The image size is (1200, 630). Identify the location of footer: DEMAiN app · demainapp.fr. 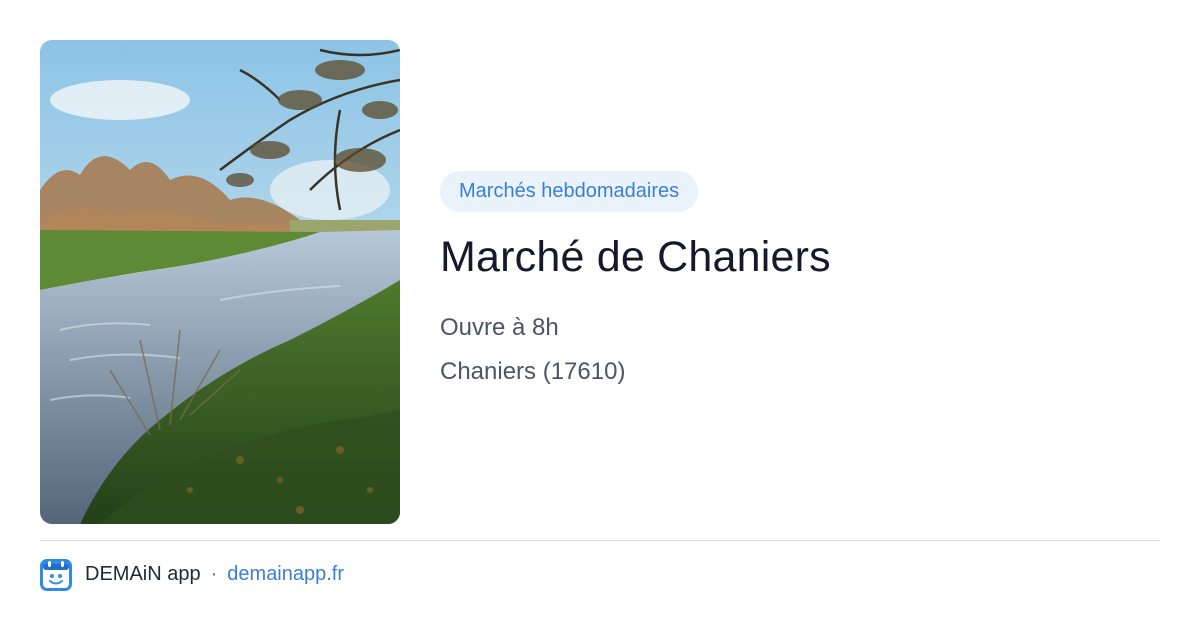
(192, 574).